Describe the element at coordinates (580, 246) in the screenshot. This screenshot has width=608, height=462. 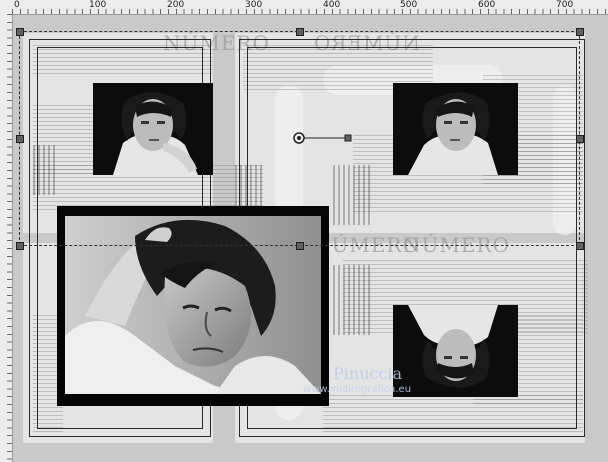
I see `selection-handle-bottom-right` at that location.